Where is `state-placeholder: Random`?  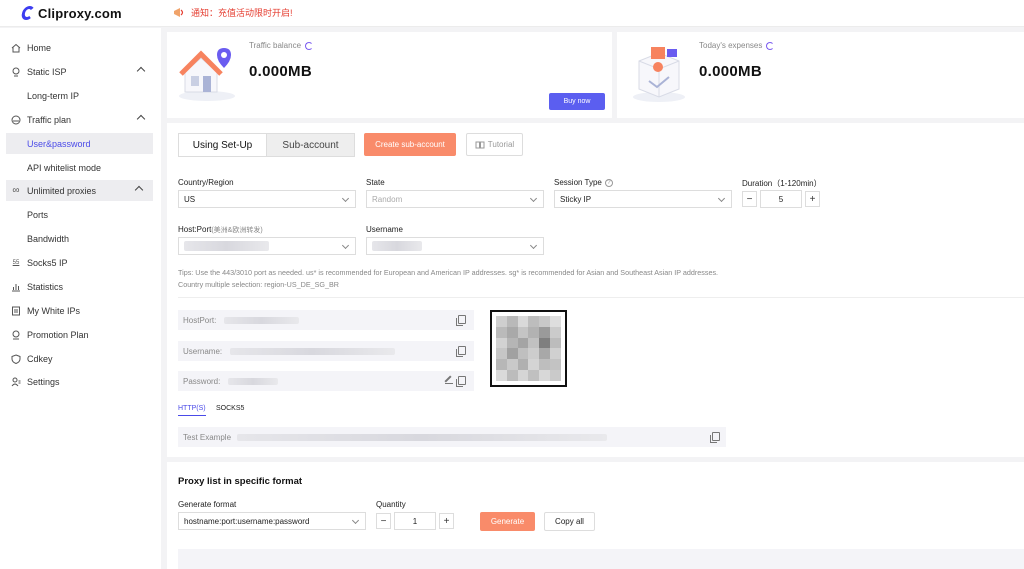 state-placeholder: Random is located at coordinates (387, 199).